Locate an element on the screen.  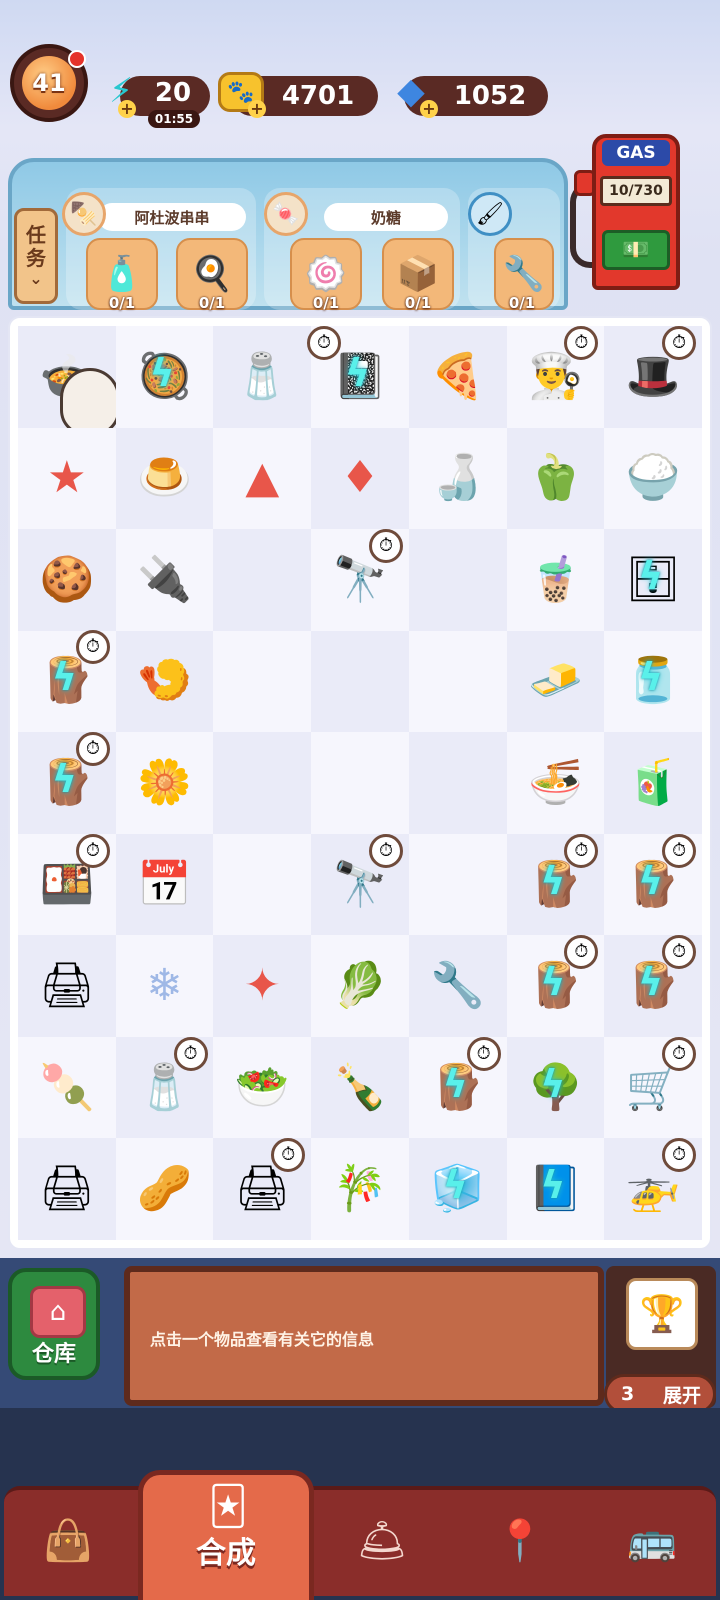
board-cell: 🎩 ⏱ is located at coordinates (653, 376).